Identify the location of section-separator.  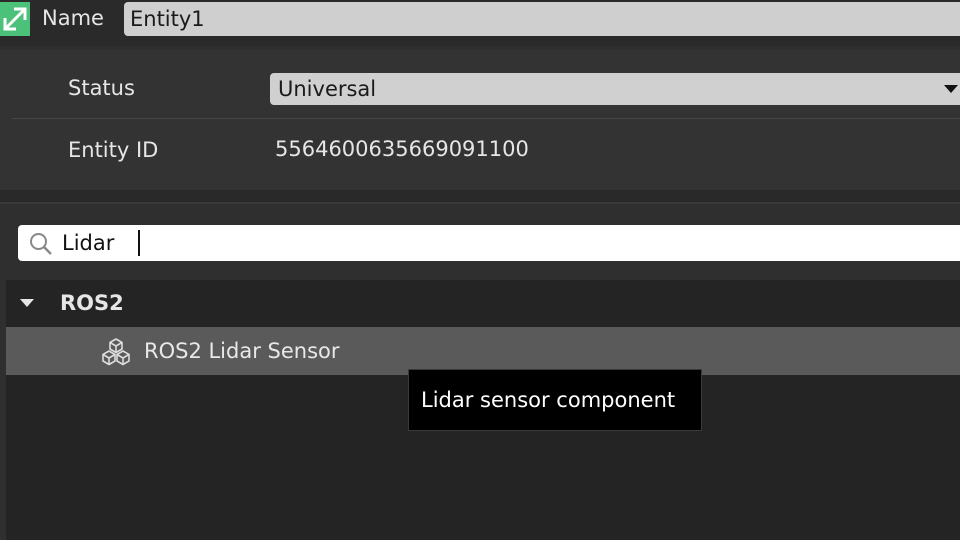
(480, 197).